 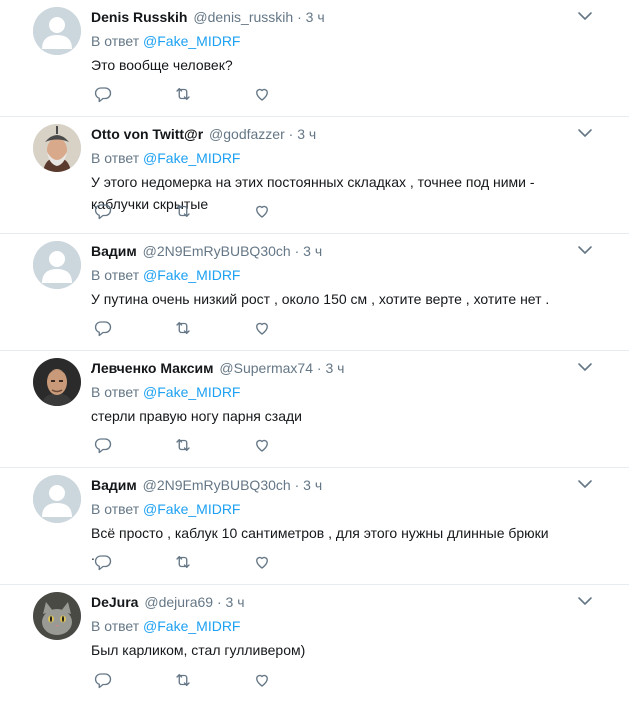 I want to click on user-handle: @Supermax74, so click(x=266, y=368).